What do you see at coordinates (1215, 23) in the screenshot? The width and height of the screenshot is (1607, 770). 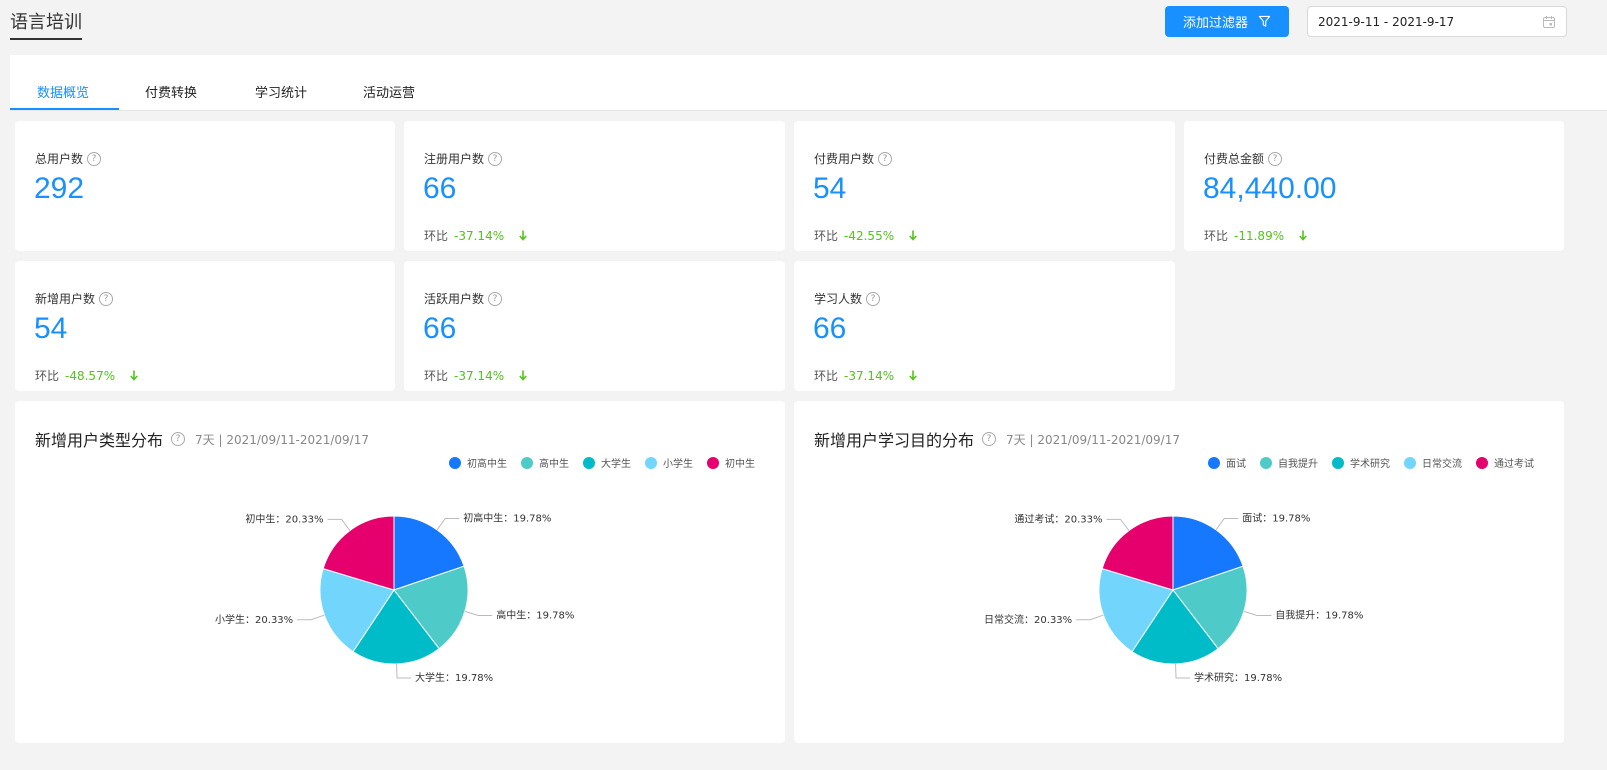 I see `add-filter-label: 添加过滤器` at bounding box center [1215, 23].